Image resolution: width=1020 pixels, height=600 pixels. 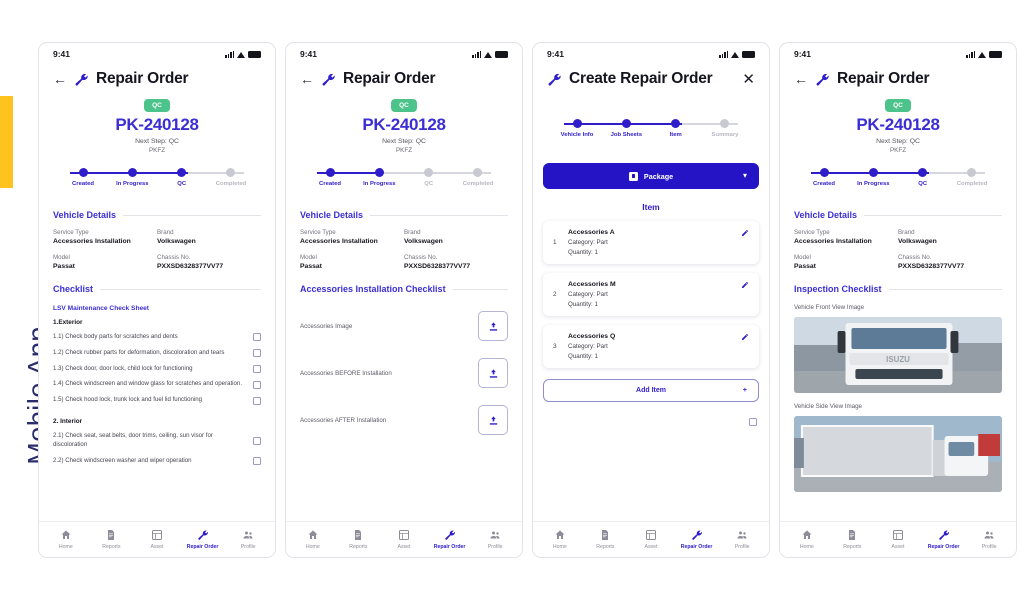 What do you see at coordinates (404, 54) in the screenshot?
I see `status-bar: 9:41` at bounding box center [404, 54].